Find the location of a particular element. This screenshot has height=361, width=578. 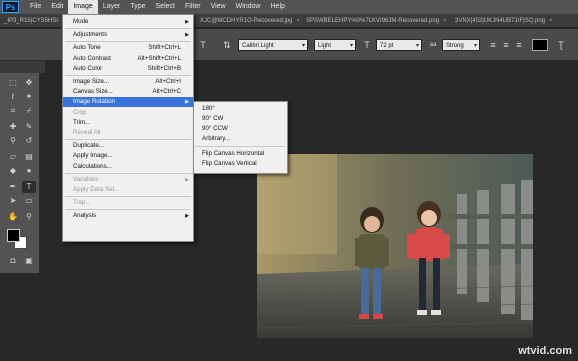

document-tab: XJC@MCDHYR1O-Recovered.jpg × is located at coordinates (250, 21).